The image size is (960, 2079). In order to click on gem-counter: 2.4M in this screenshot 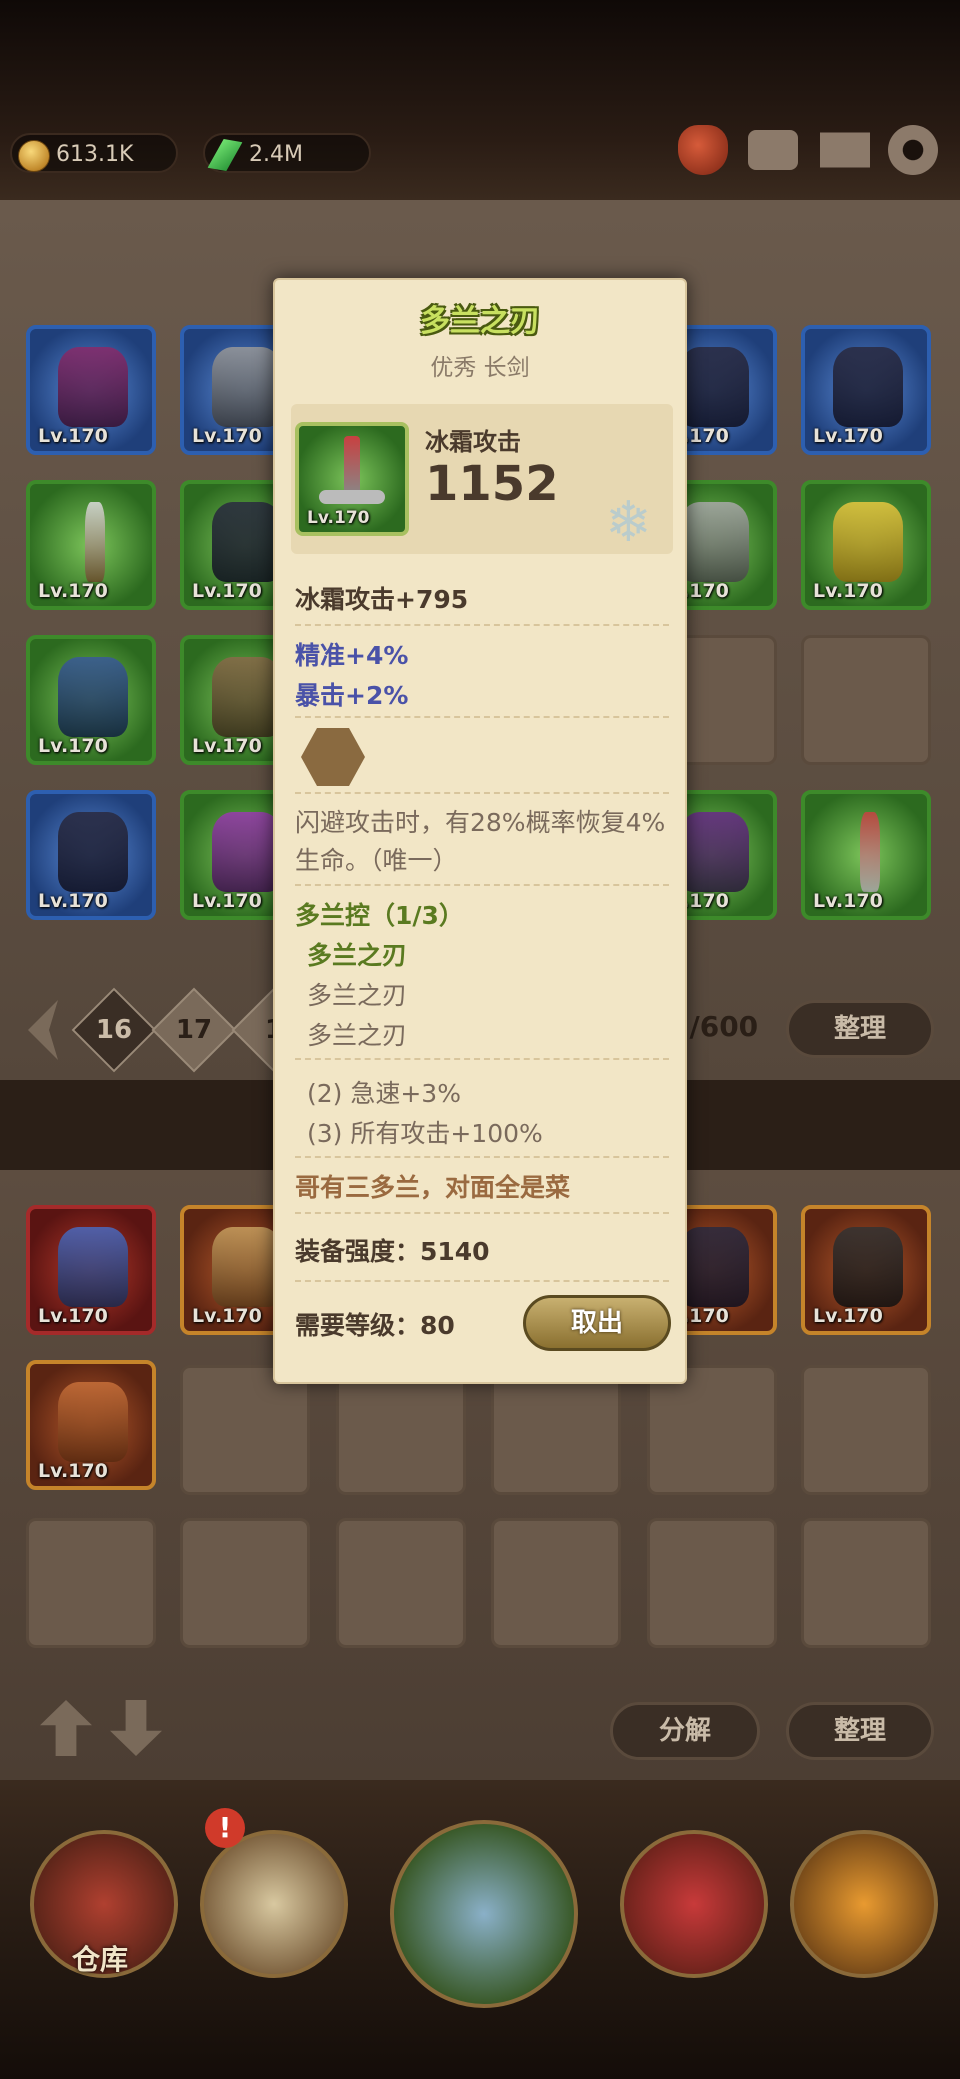, I will do `click(287, 153)`.